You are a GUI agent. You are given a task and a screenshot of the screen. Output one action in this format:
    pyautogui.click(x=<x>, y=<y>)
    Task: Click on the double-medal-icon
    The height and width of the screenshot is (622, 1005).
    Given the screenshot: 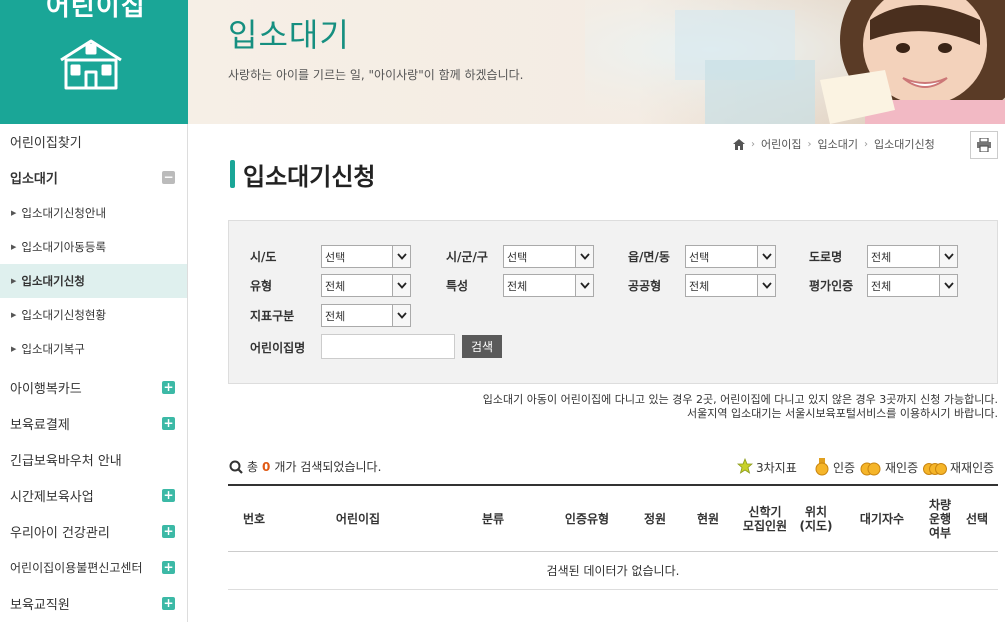 What is the action you would take?
    pyautogui.click(x=870, y=469)
    